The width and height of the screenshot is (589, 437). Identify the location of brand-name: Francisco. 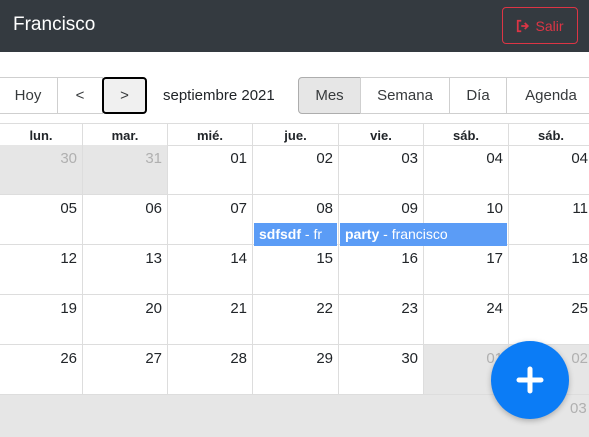
(54, 25).